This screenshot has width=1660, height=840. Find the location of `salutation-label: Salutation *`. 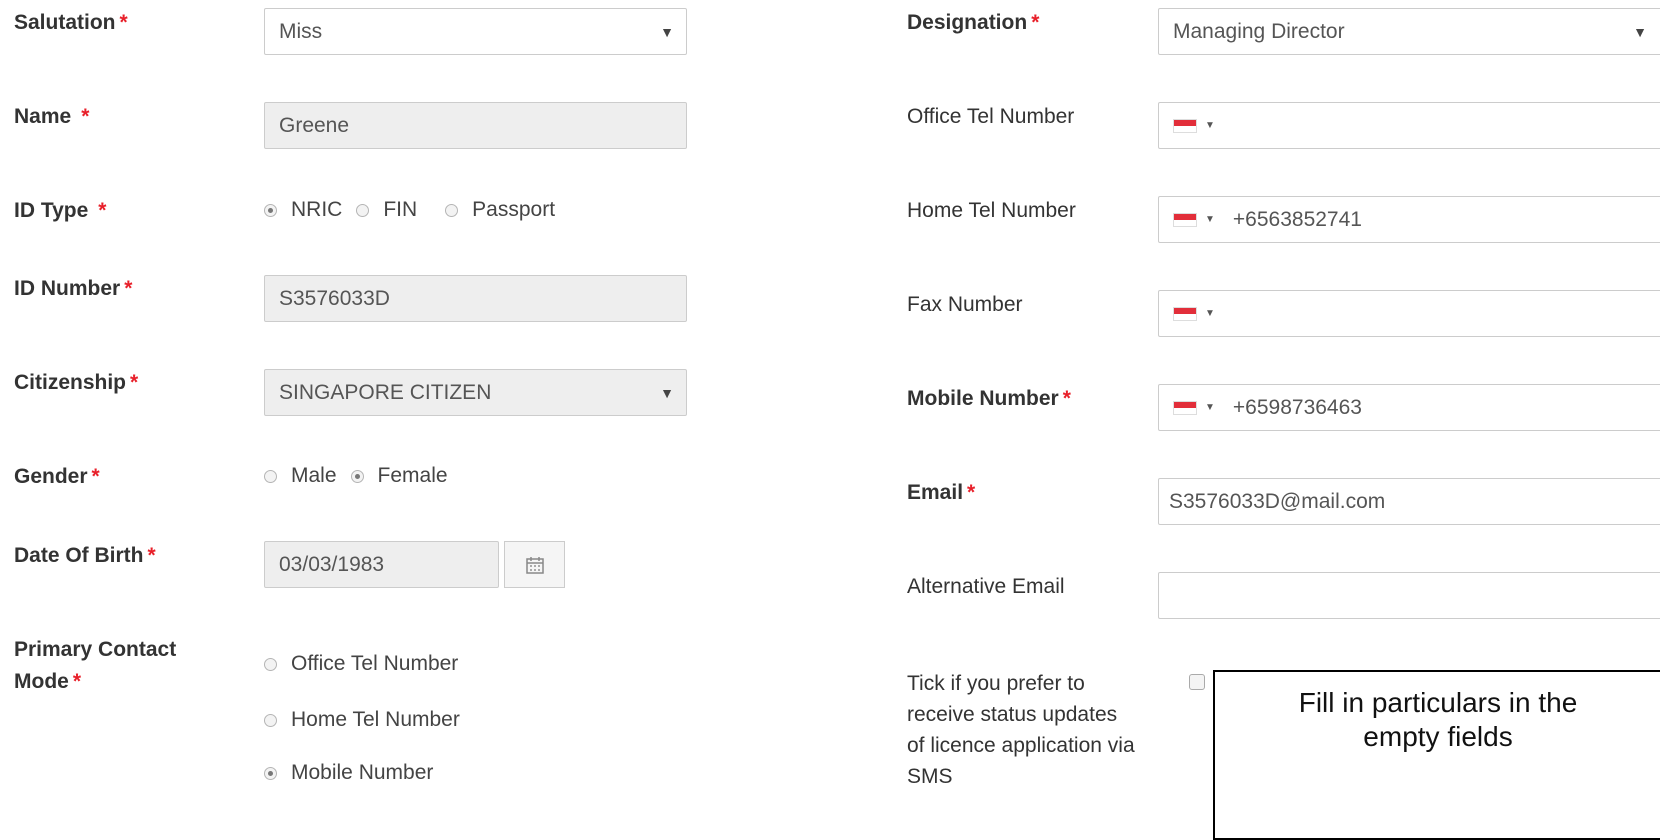

salutation-label: Salutation * is located at coordinates (71, 22).